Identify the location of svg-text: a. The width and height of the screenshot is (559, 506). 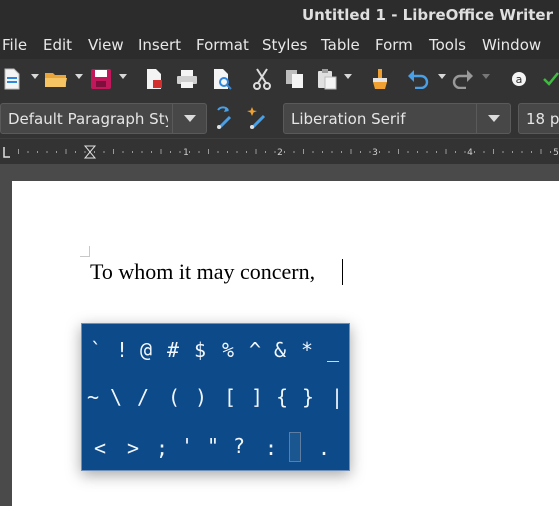
(519, 79).